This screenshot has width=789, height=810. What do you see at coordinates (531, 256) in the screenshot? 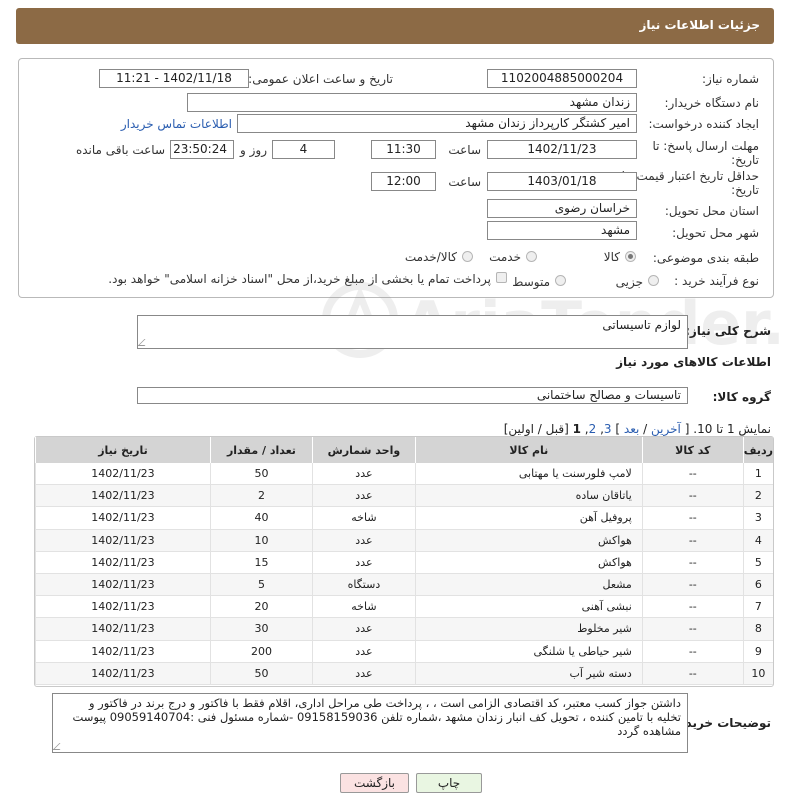
I see `category-radio-service` at bounding box center [531, 256].